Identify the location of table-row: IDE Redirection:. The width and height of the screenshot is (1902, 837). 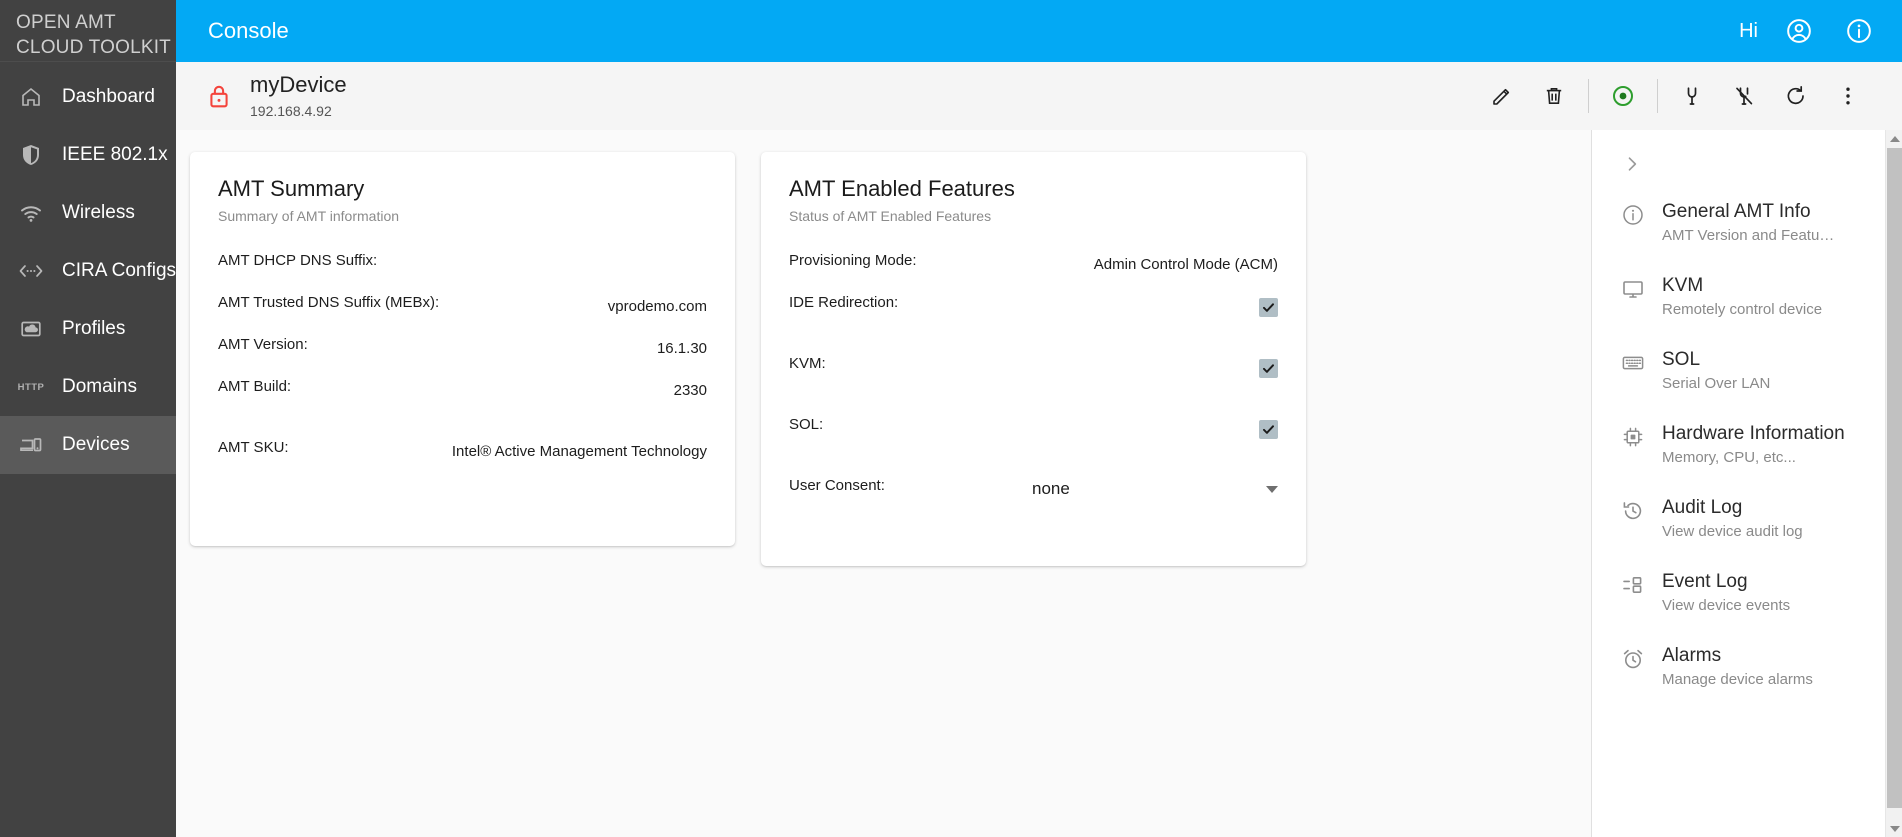
(1033, 318).